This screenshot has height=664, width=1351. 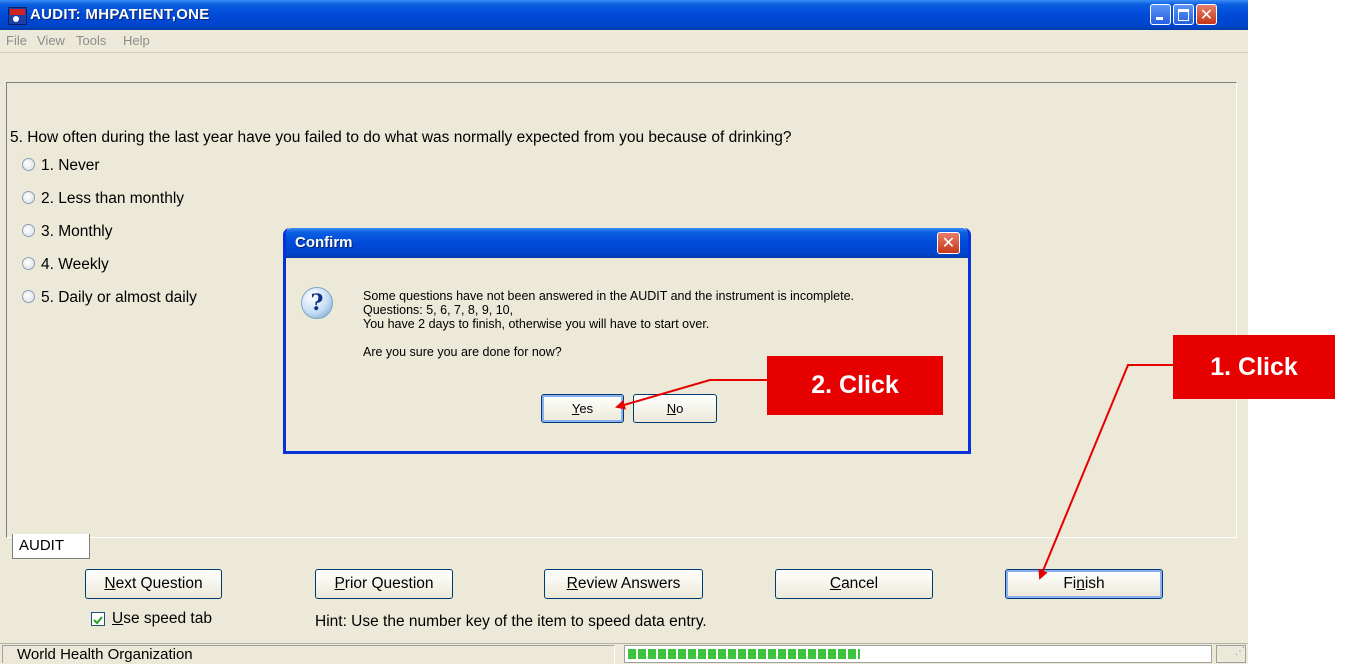 I want to click on callout-step-2: 2. Click, so click(x=855, y=385).